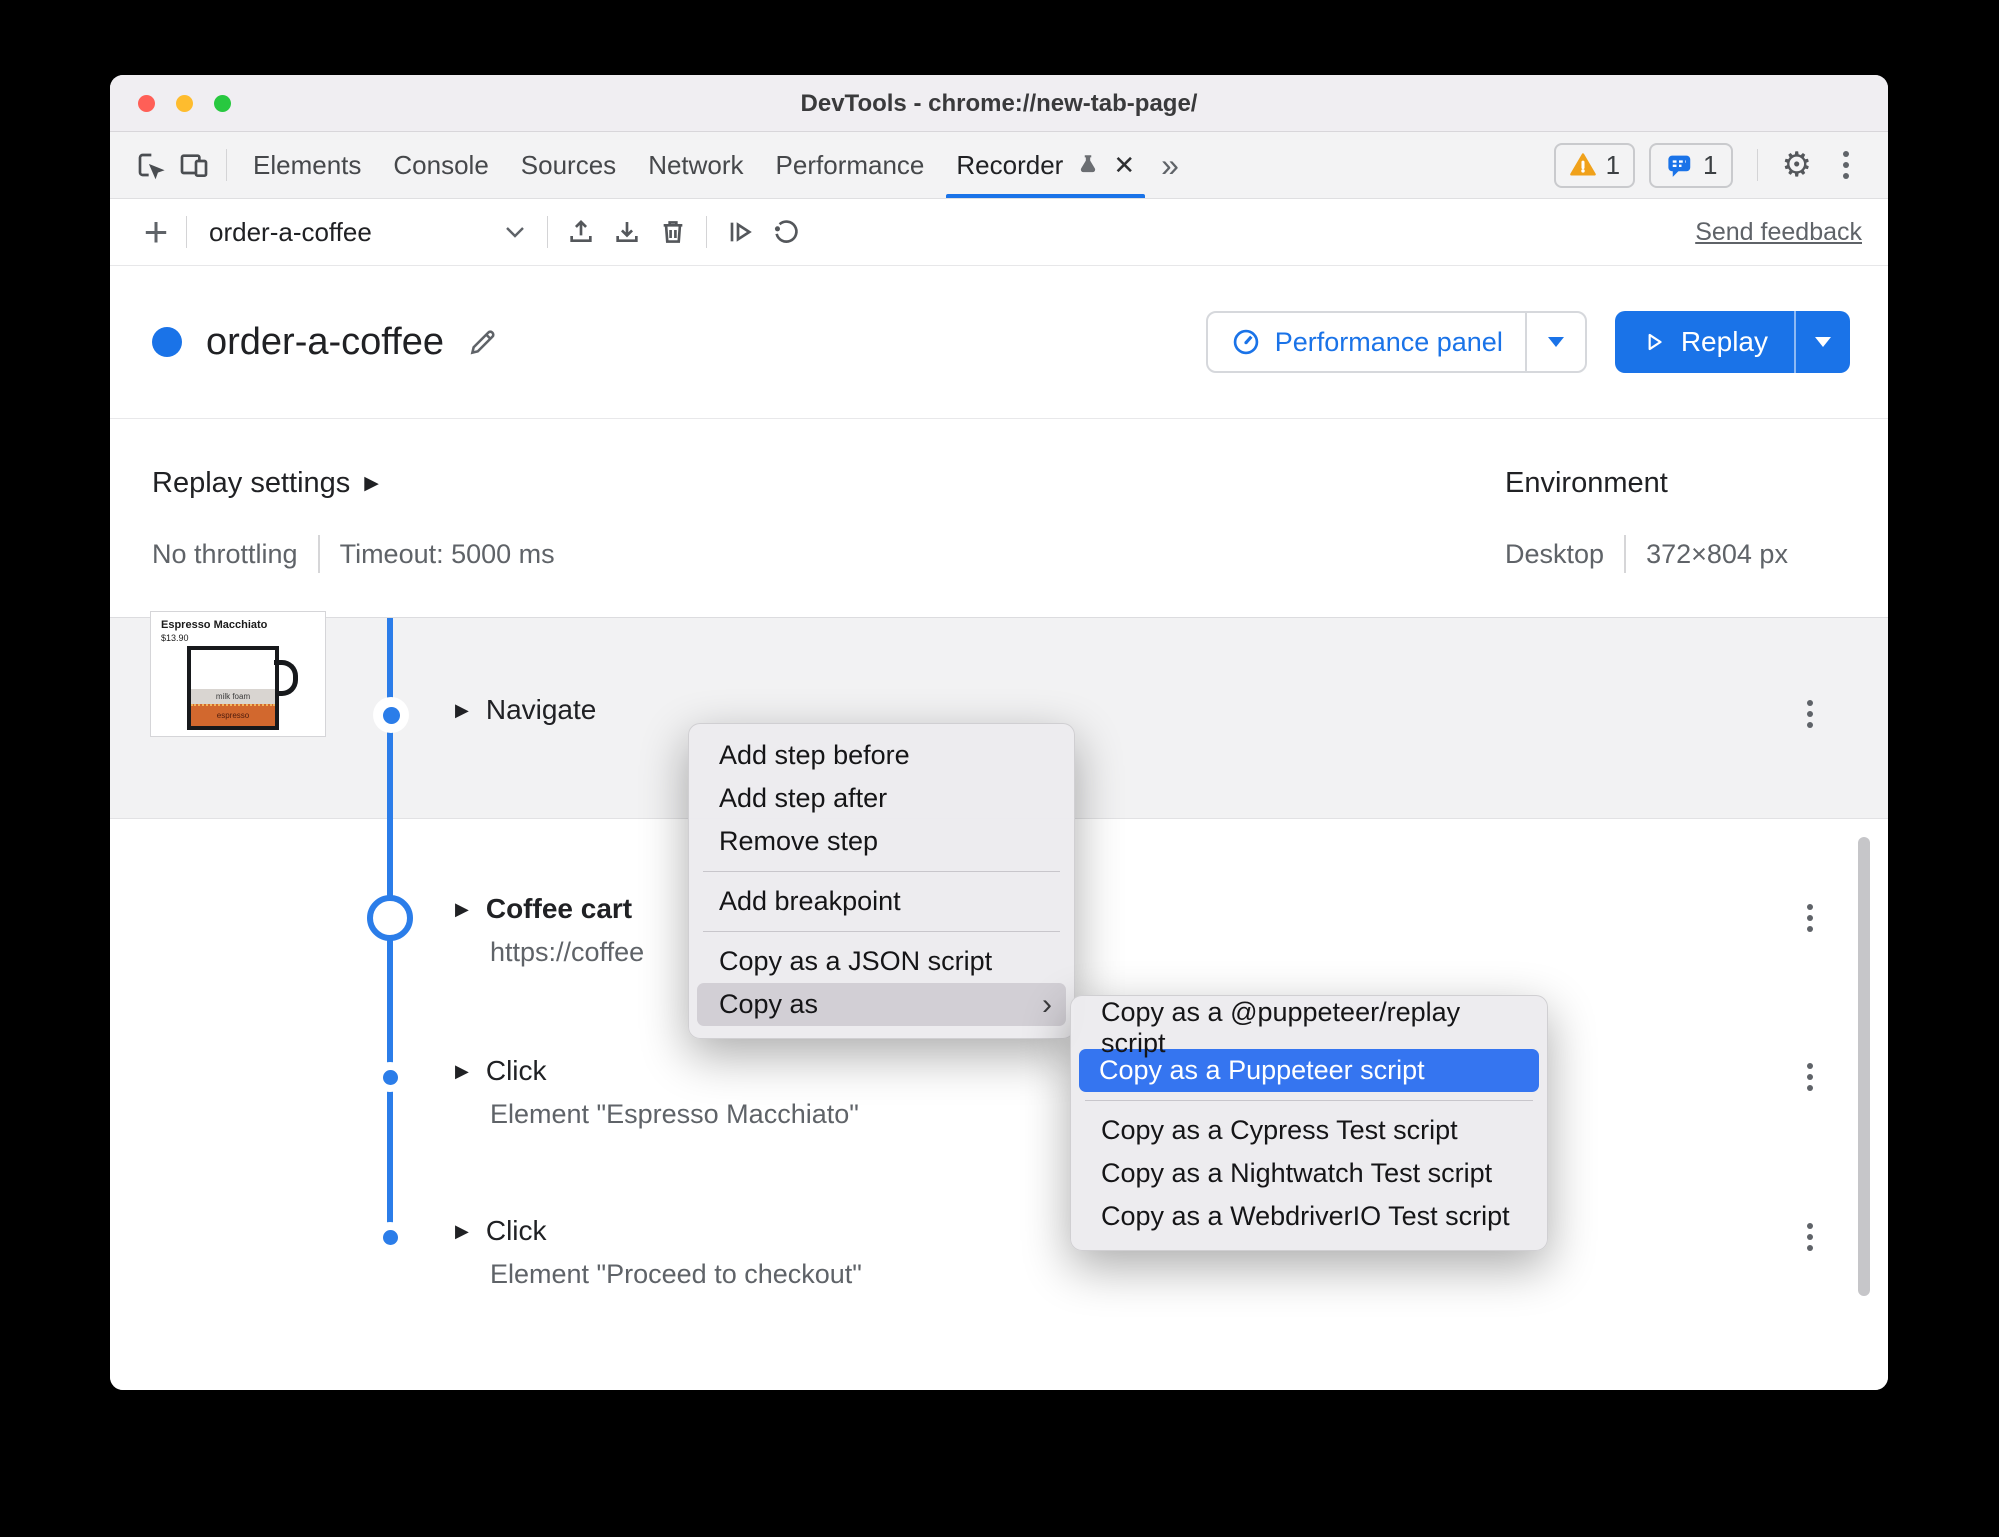  I want to click on recorder-toolbar: + order-a-coffee Send feedback, so click(999, 232).